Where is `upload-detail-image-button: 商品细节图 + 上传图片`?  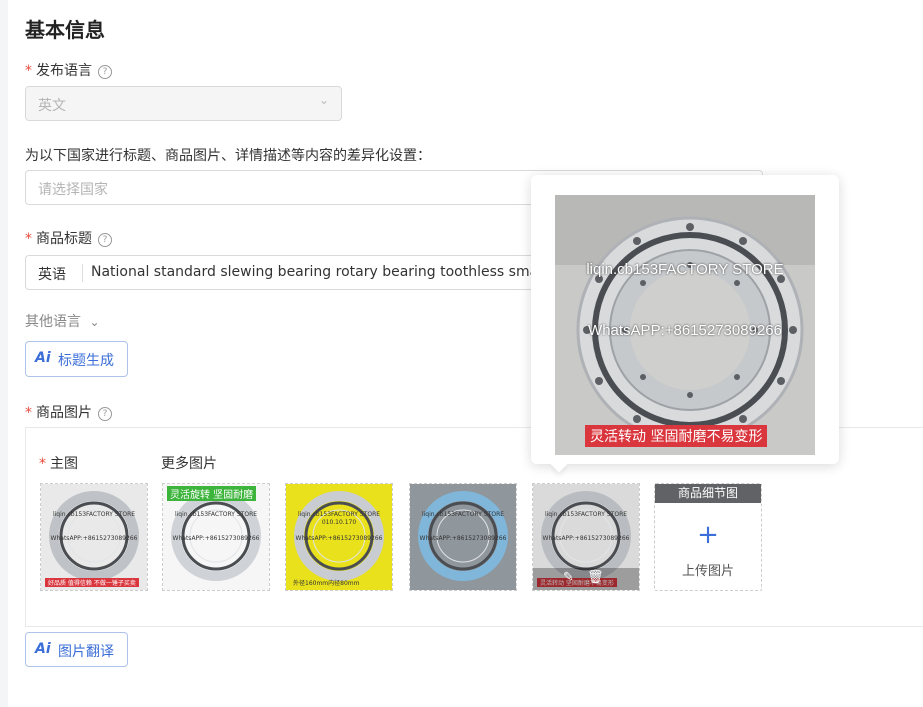
upload-detail-image-button: 商品细节图 + 上传图片 is located at coordinates (708, 537).